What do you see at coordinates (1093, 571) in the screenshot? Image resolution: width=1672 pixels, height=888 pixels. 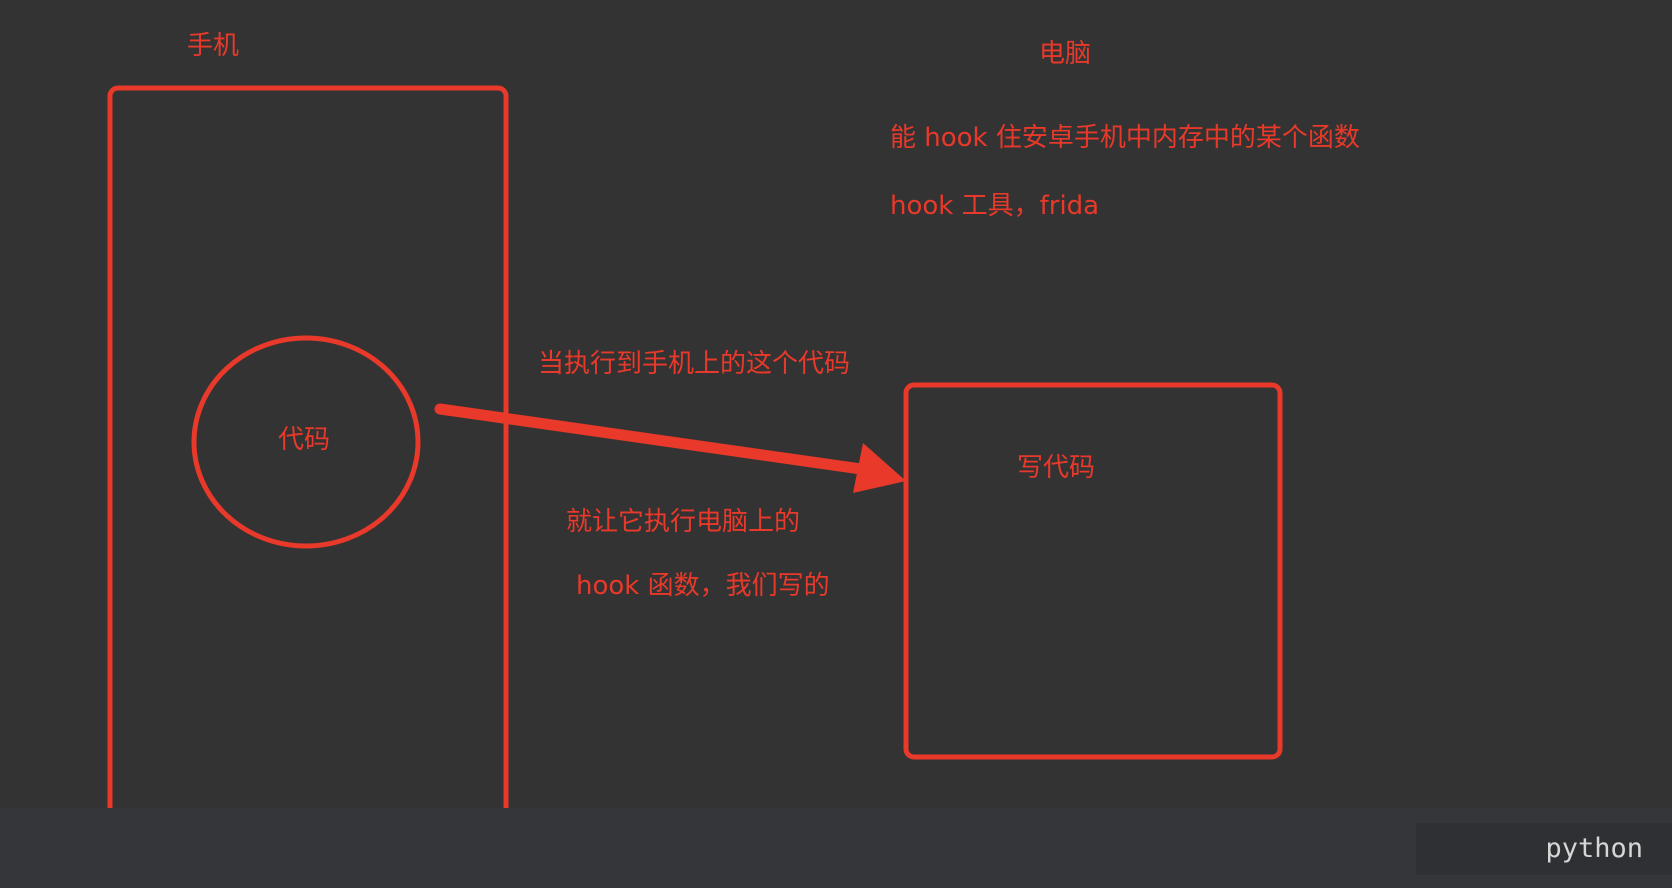 I see `computer-box` at bounding box center [1093, 571].